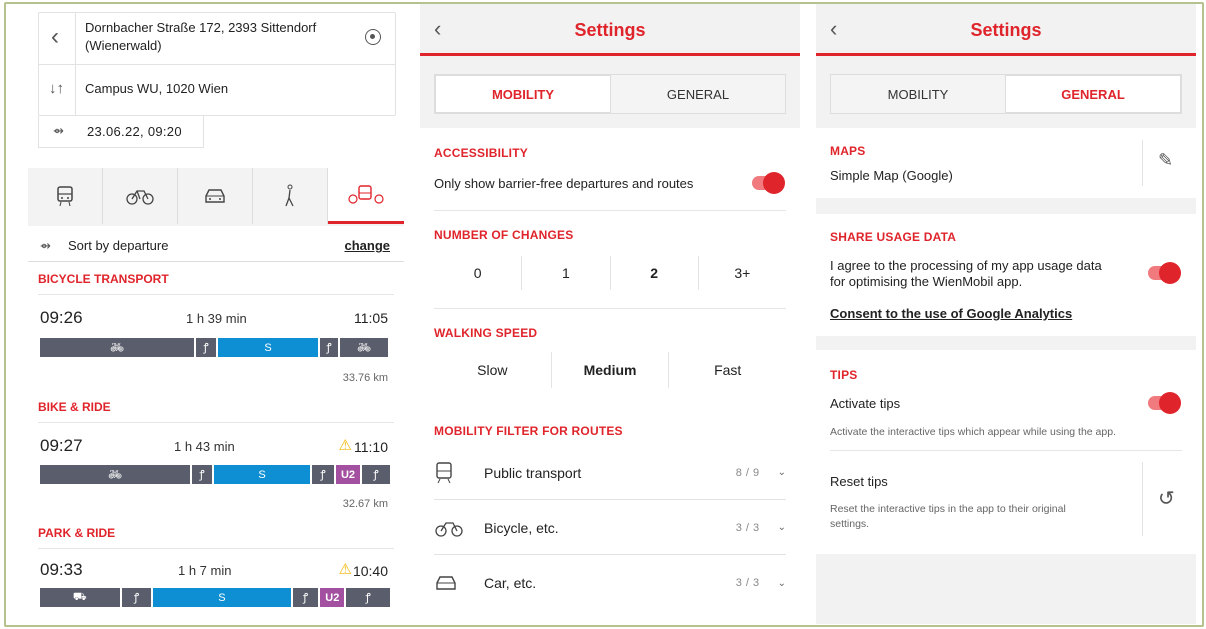 The image size is (1206, 629). Describe the element at coordinates (58, 130) in the screenshot. I see `departure-icon: ⇴` at that location.